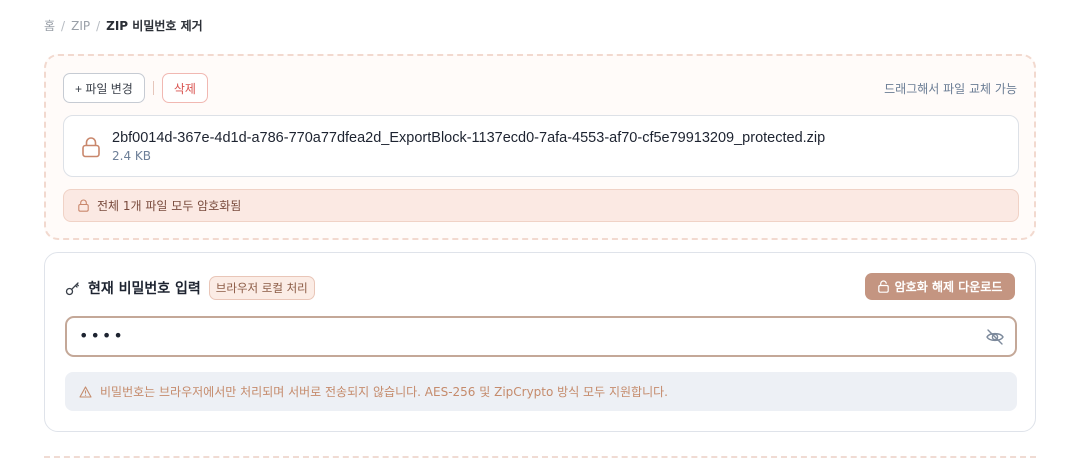 The image size is (1067, 458). Describe the element at coordinates (184, 88) in the screenshot. I see `delete-file-button: 삭제` at that location.